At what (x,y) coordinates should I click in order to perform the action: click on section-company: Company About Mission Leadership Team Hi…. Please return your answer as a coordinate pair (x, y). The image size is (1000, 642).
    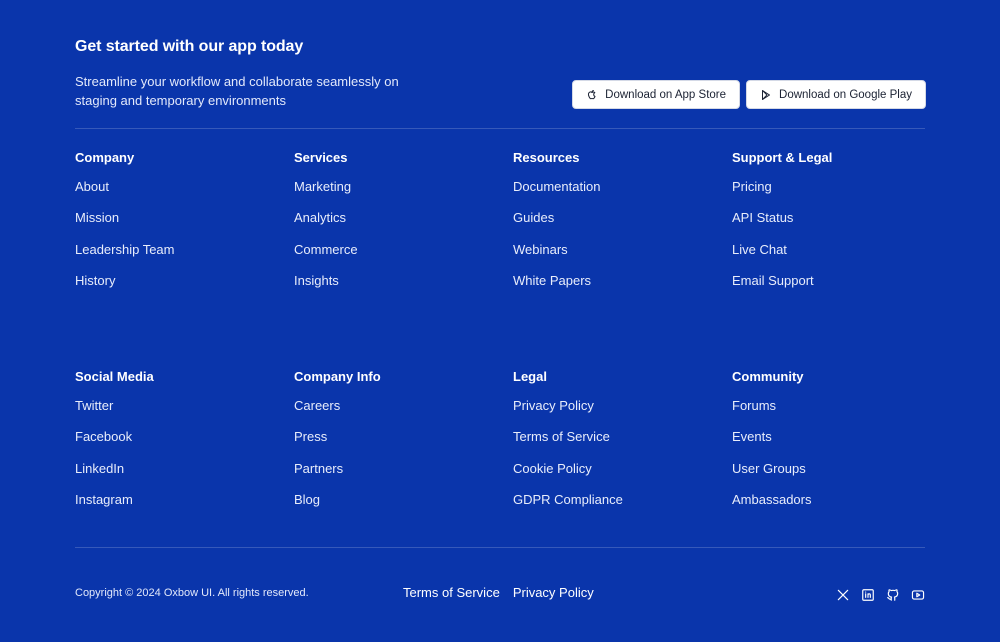
    Looking at the image, I should click on (184, 226).